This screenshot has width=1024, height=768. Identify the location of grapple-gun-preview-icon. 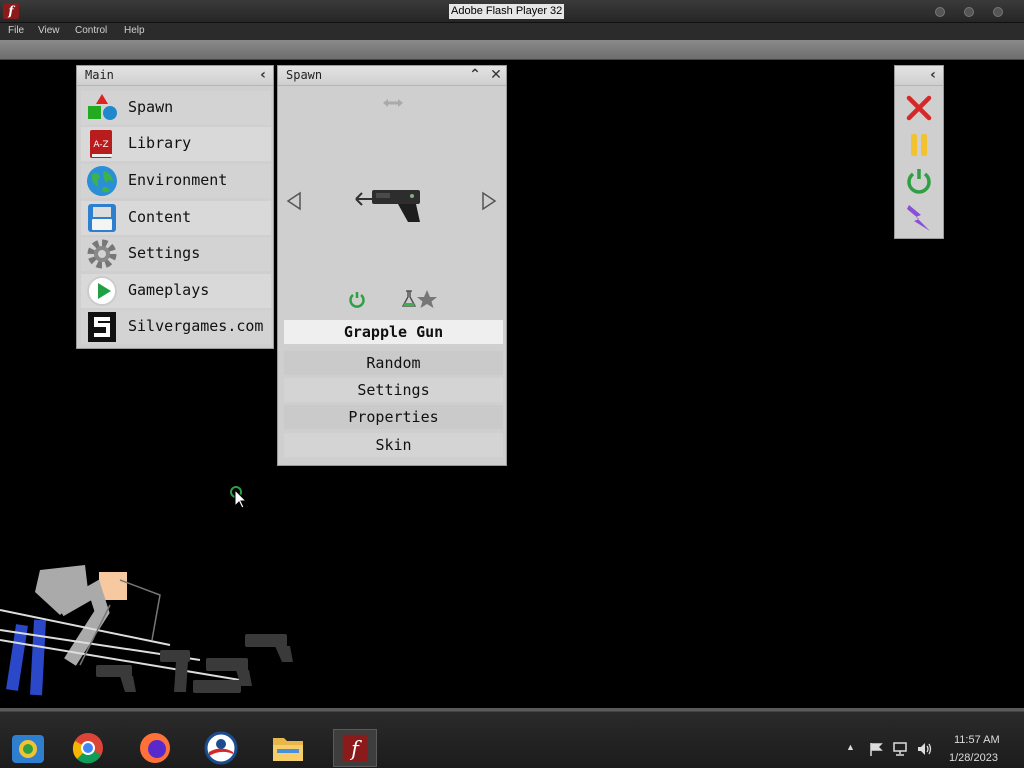
(387, 206).